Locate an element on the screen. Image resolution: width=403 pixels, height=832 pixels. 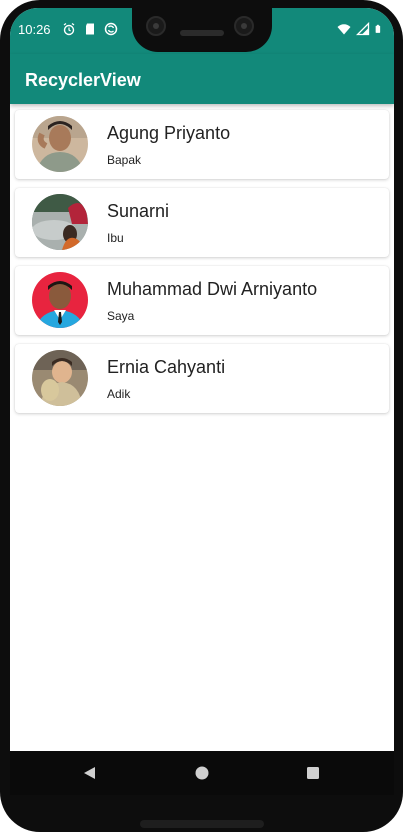
contact-name: Agung Priyanto is located at coordinates (169, 133).